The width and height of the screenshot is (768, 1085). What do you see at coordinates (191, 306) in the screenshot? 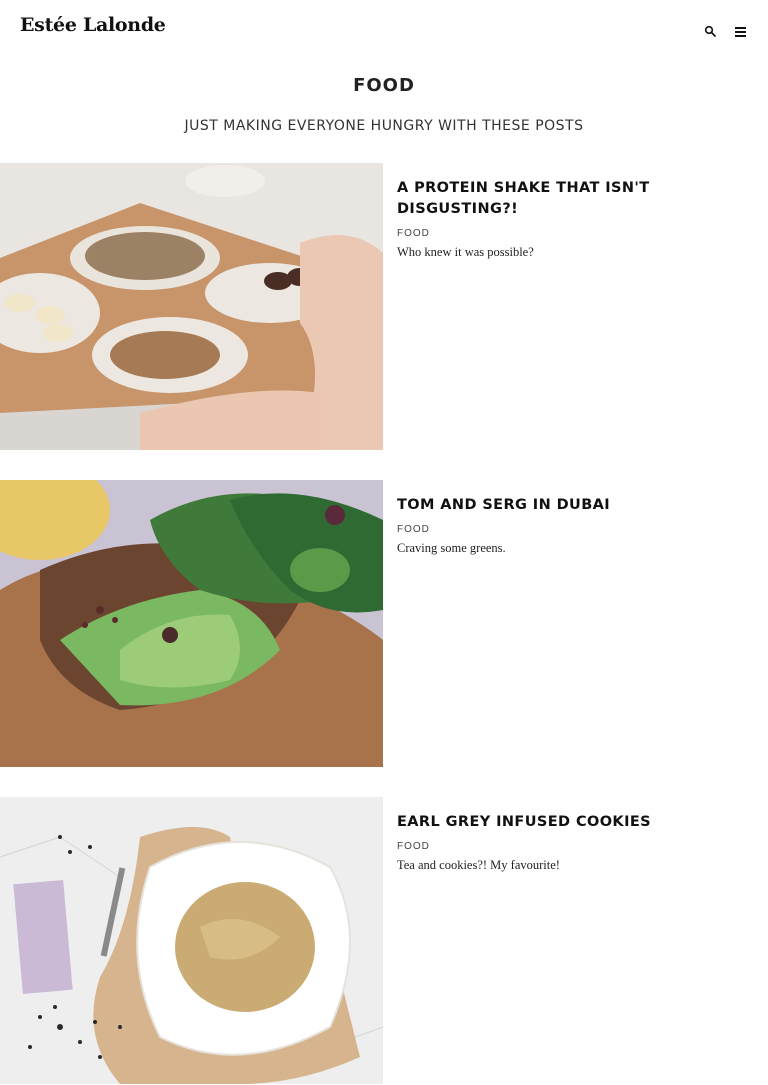
I see `post-thumbnail-protein-shake` at bounding box center [191, 306].